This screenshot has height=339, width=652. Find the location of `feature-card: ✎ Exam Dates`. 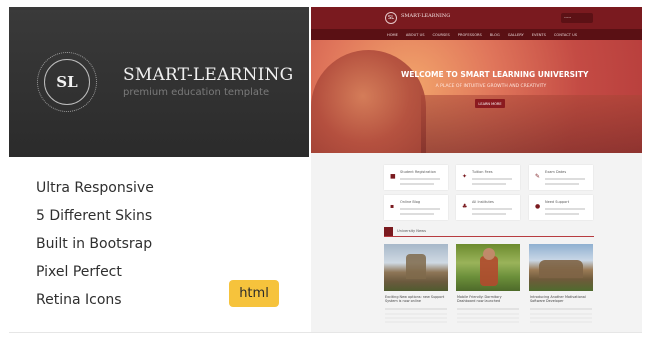

feature-card: ✎ Exam Dates is located at coordinates (561, 177).